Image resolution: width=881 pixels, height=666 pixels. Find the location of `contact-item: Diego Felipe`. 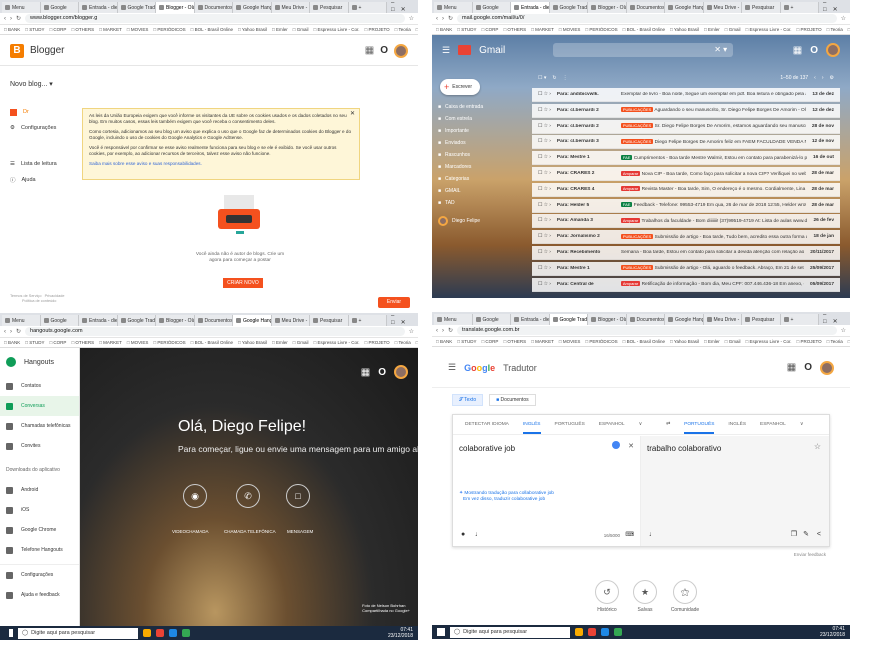

contact-item: Diego Felipe is located at coordinates (459, 221).